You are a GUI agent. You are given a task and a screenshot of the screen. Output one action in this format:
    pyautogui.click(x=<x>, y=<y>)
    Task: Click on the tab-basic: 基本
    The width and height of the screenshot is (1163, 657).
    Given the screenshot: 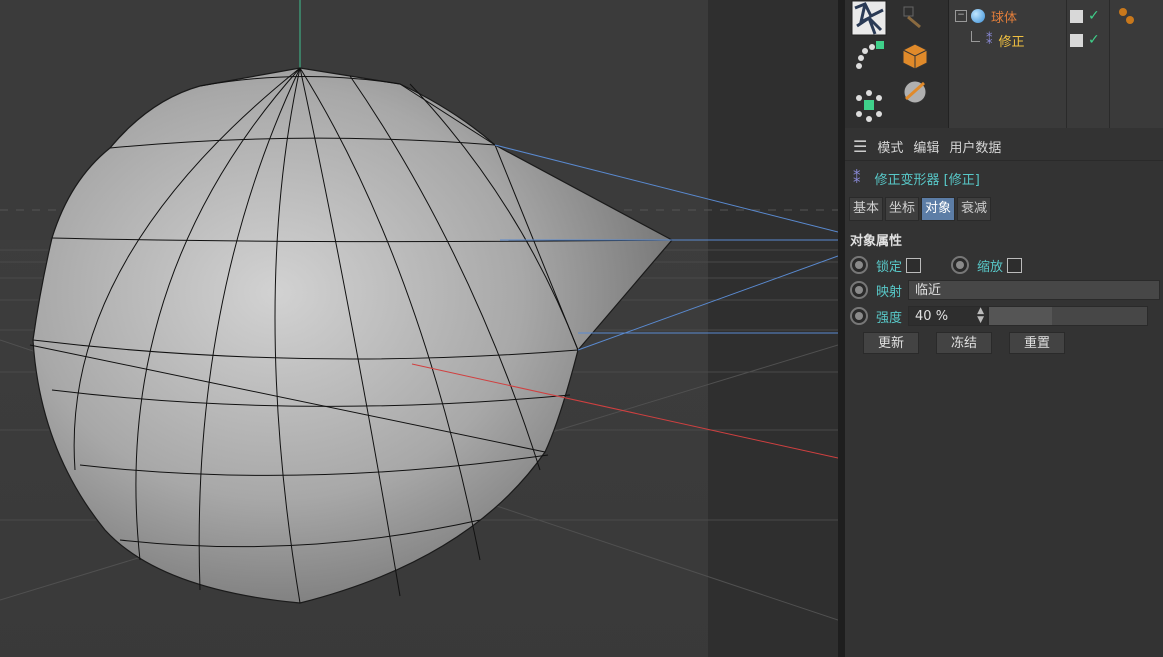 What is the action you would take?
    pyautogui.click(x=866, y=209)
    